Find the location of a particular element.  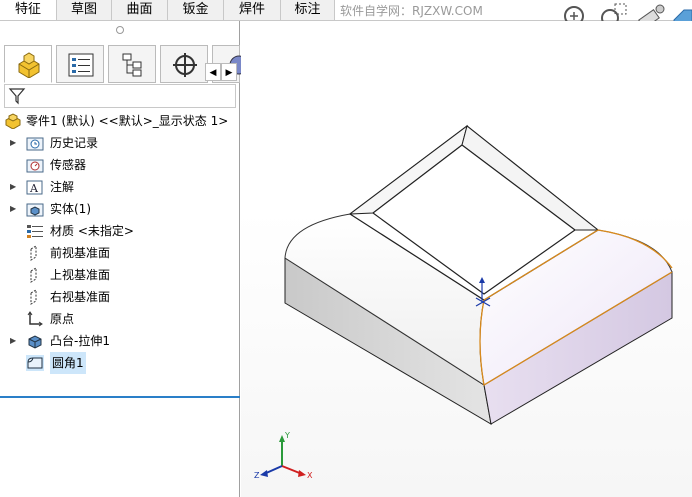

dimxpert-tab-icon is located at coordinates (184, 64).